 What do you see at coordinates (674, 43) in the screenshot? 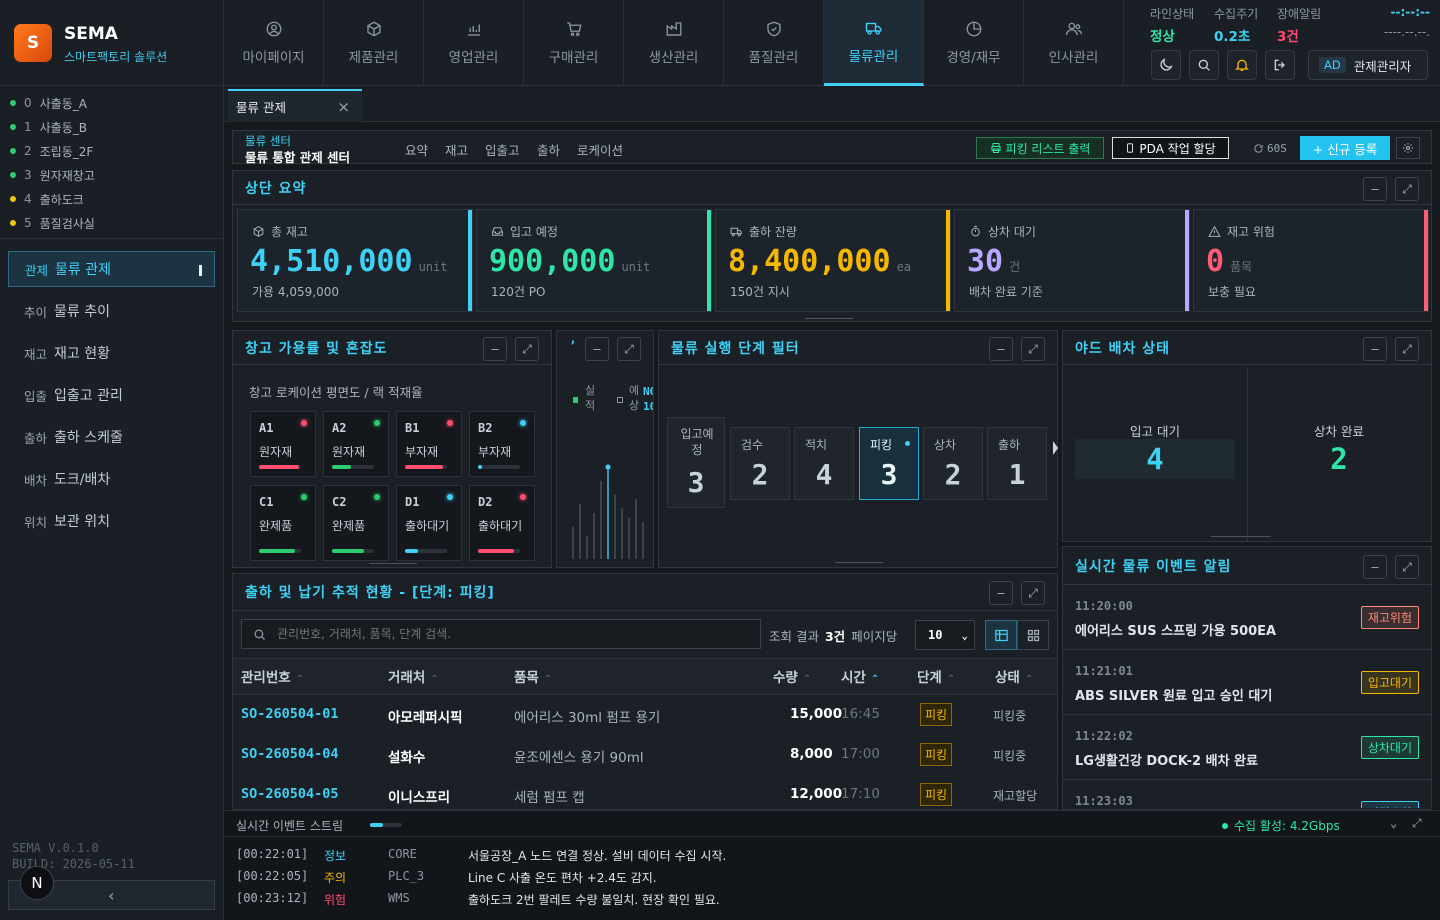
I see `nav-factory: 생산관리` at bounding box center [674, 43].